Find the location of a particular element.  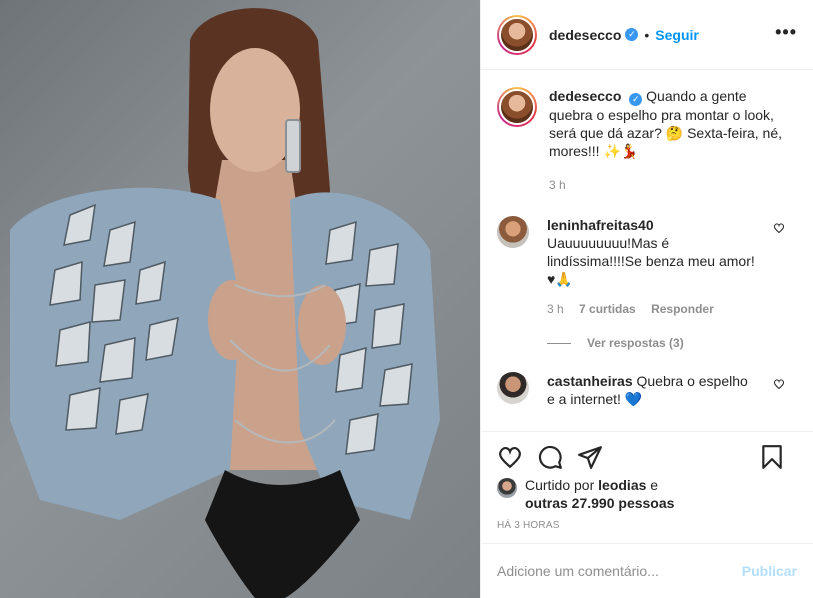

likes-prefix: Curtido por is located at coordinates (562, 485).